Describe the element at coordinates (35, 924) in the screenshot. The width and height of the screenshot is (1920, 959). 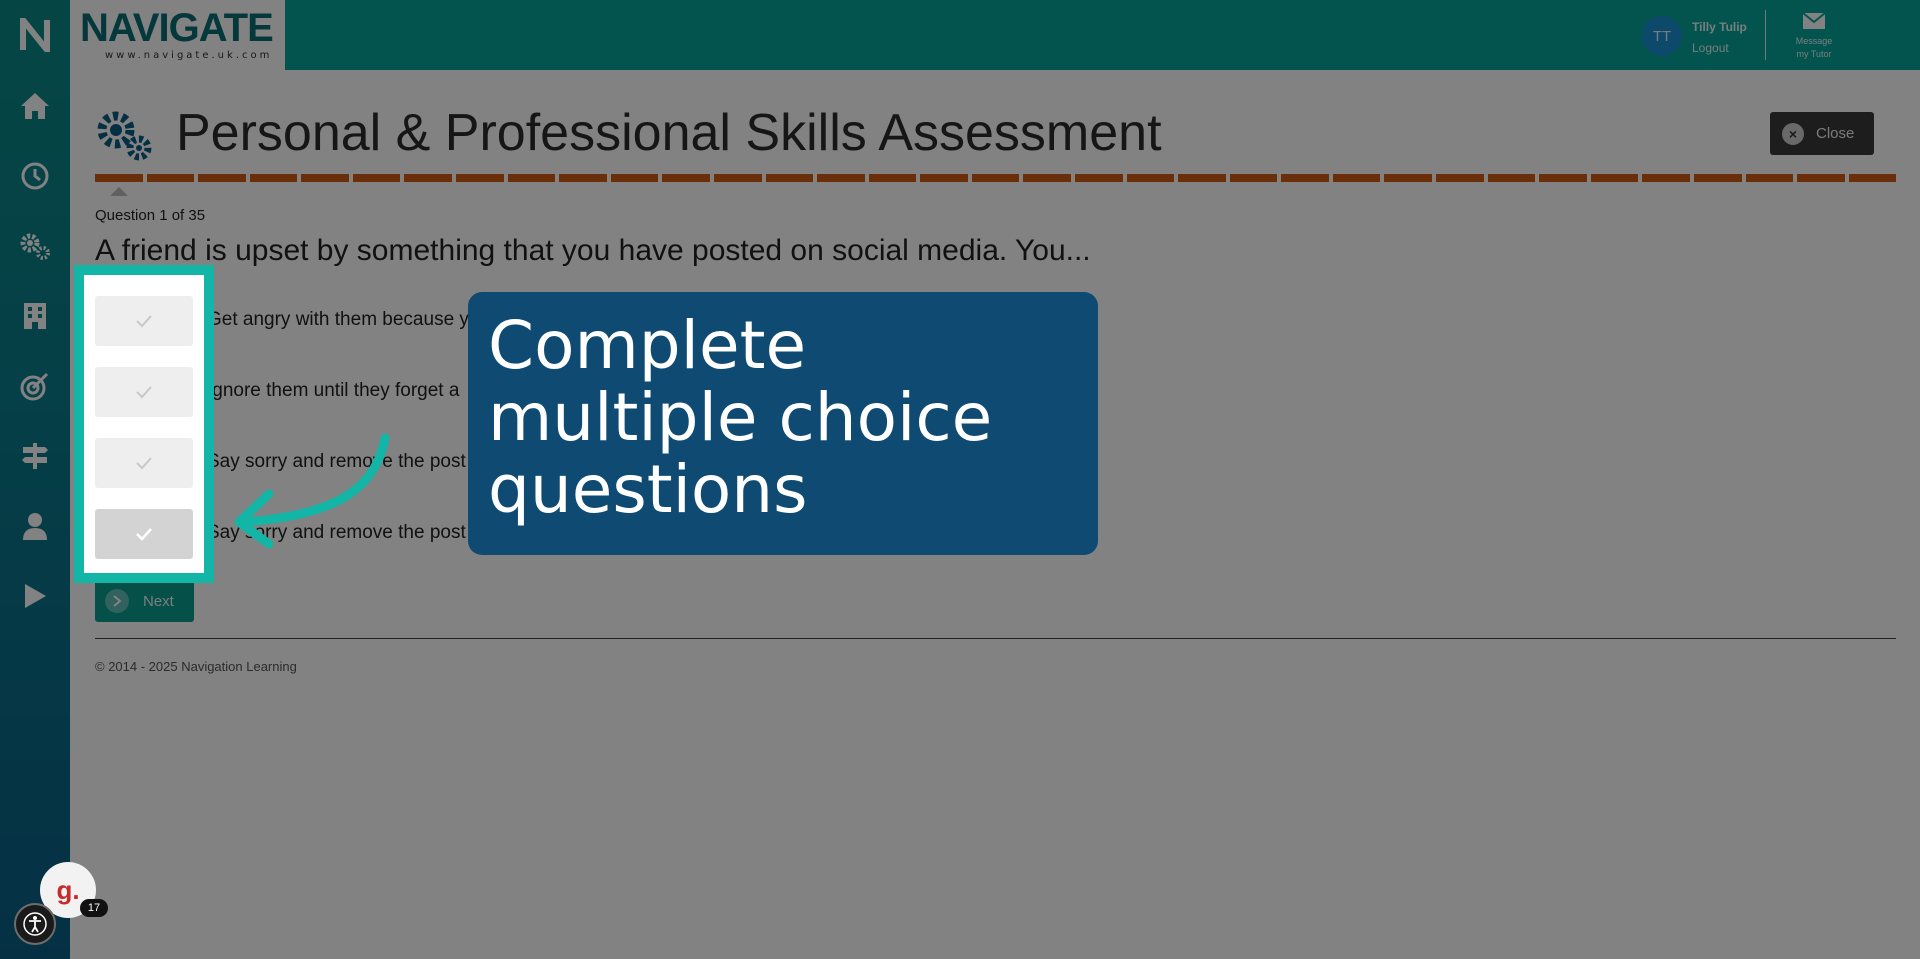
I see `accessibility-icon` at that location.